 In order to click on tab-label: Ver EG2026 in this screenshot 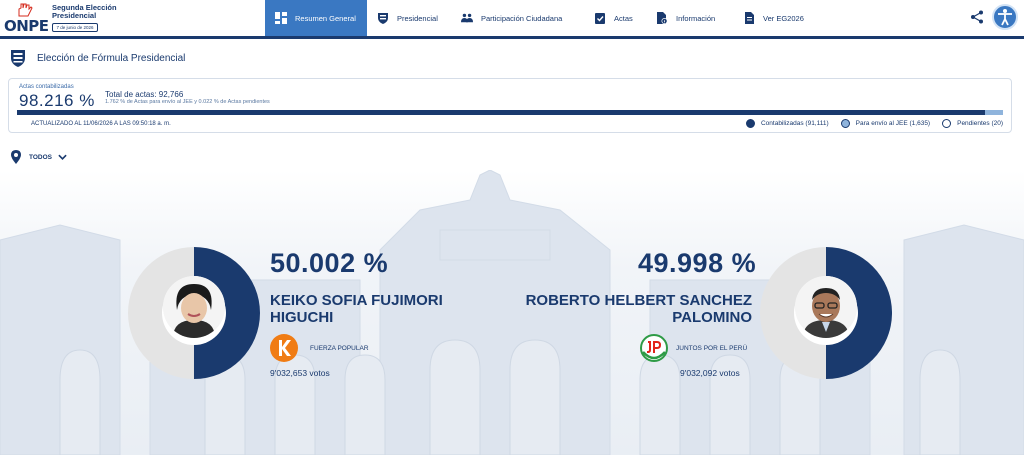, I will do `click(783, 18)`.